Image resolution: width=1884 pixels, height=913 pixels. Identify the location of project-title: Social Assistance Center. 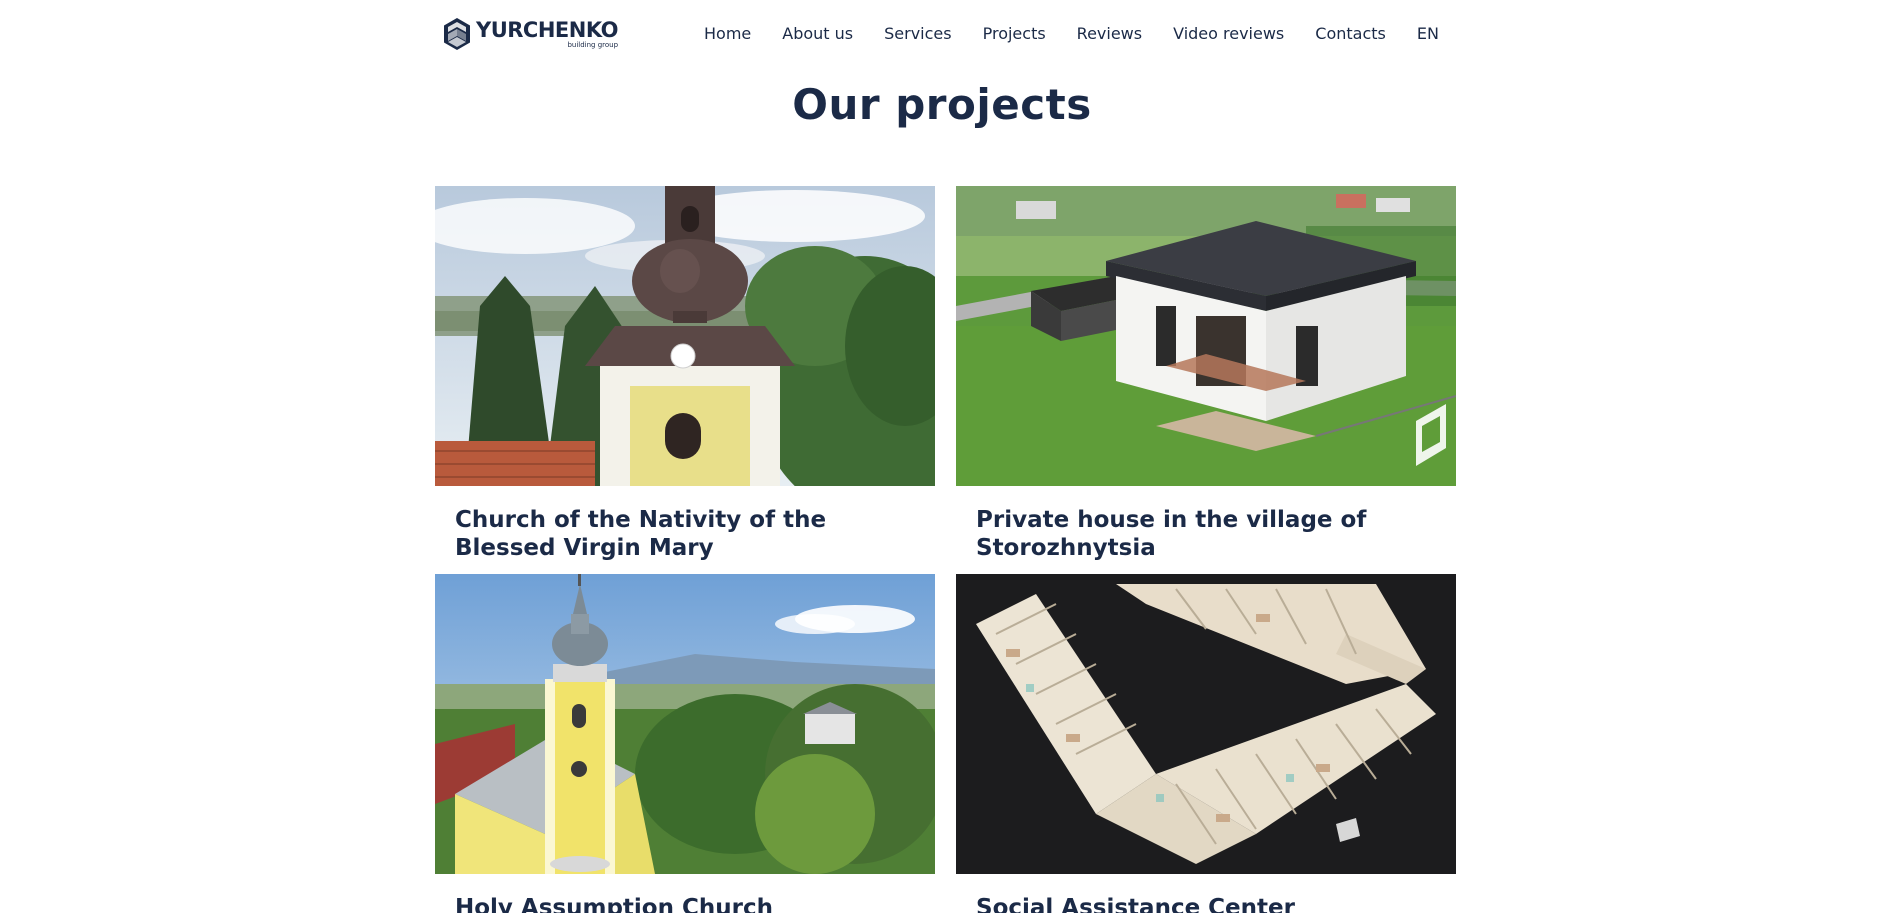
(1135, 904).